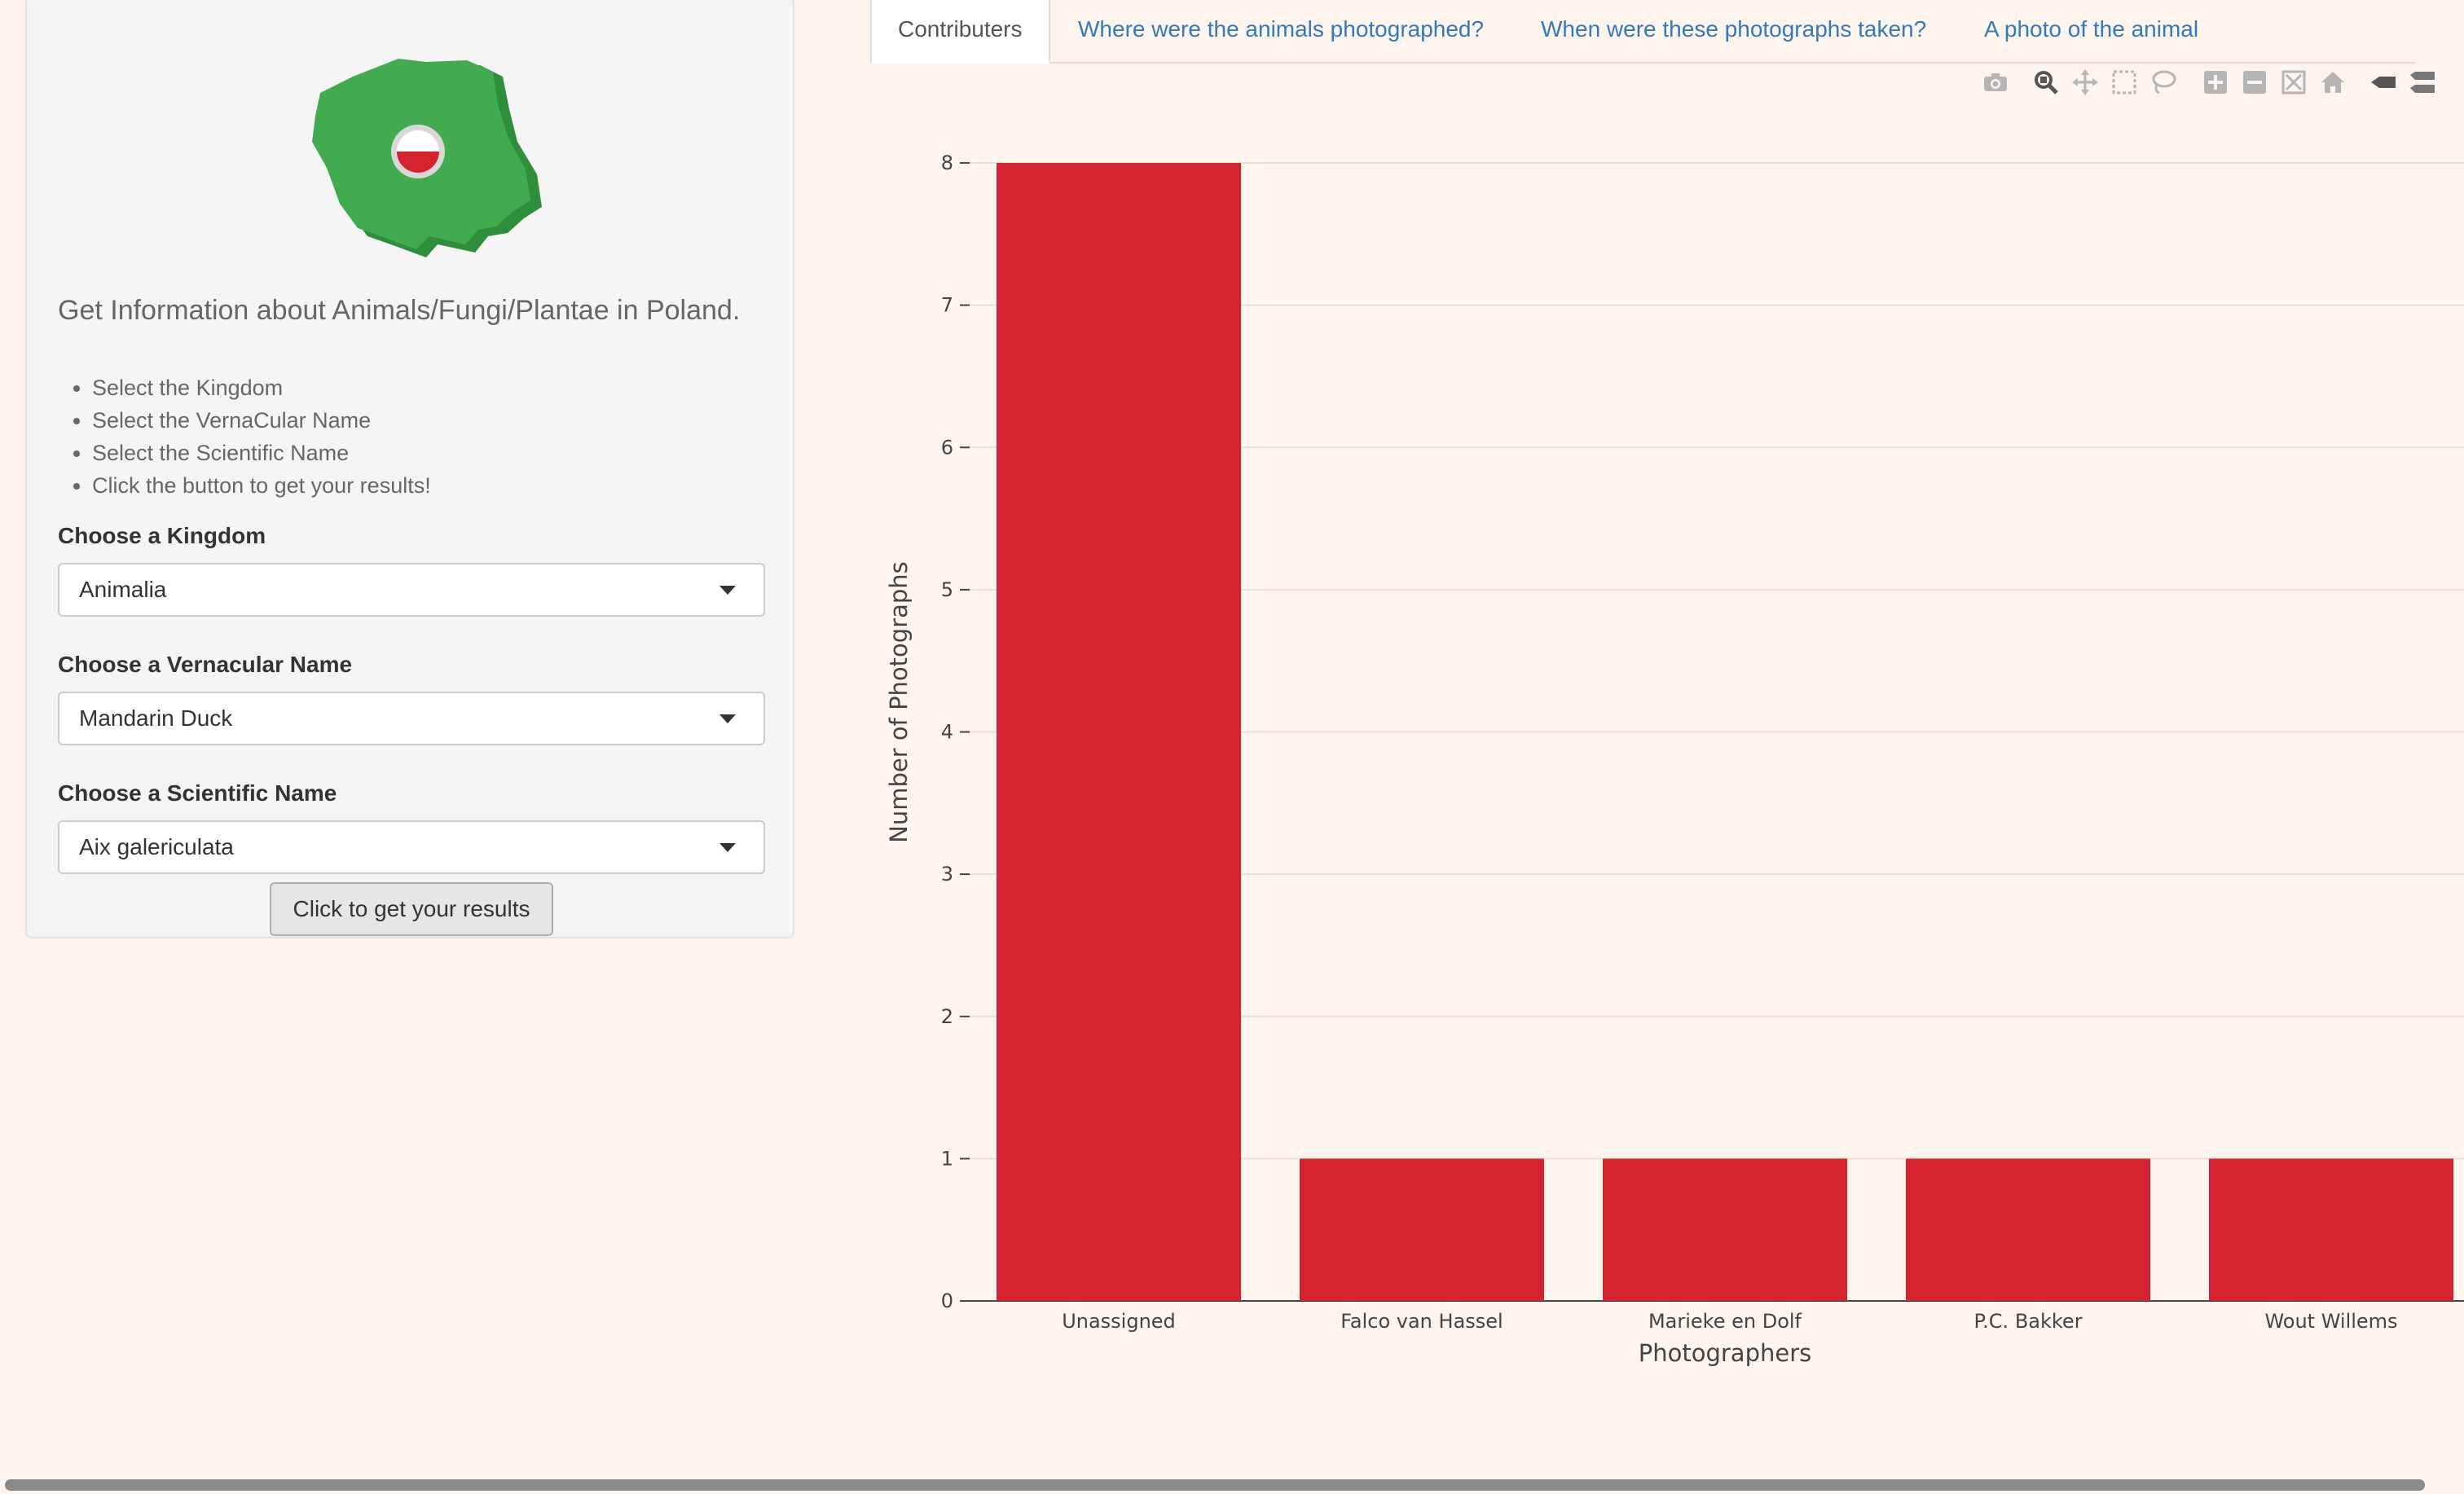 This screenshot has height=1494, width=2464. What do you see at coordinates (1733, 32) in the screenshot?
I see `tab-when-photographed: When were these photographs taken?` at bounding box center [1733, 32].